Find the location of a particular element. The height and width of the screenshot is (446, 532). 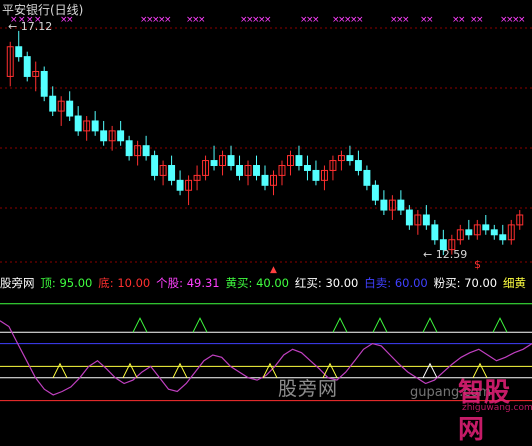

legend-name: 股旁网 is located at coordinates (17, 283).